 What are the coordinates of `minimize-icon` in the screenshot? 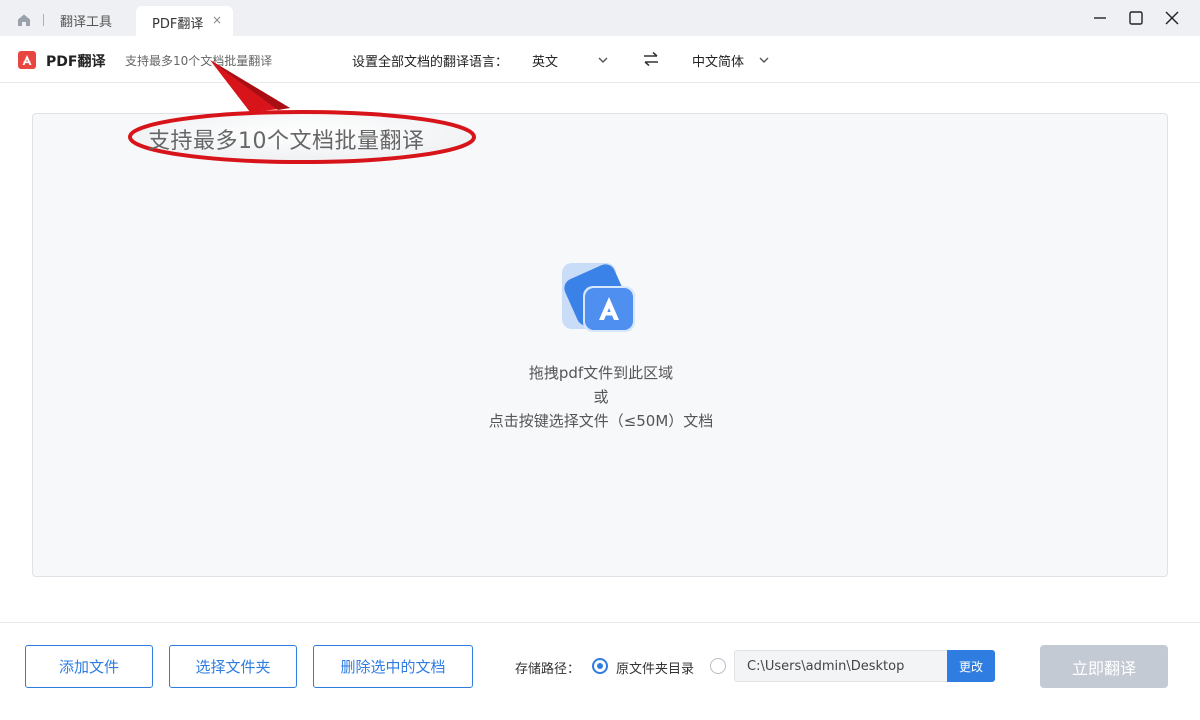 It's located at (1100, 18).